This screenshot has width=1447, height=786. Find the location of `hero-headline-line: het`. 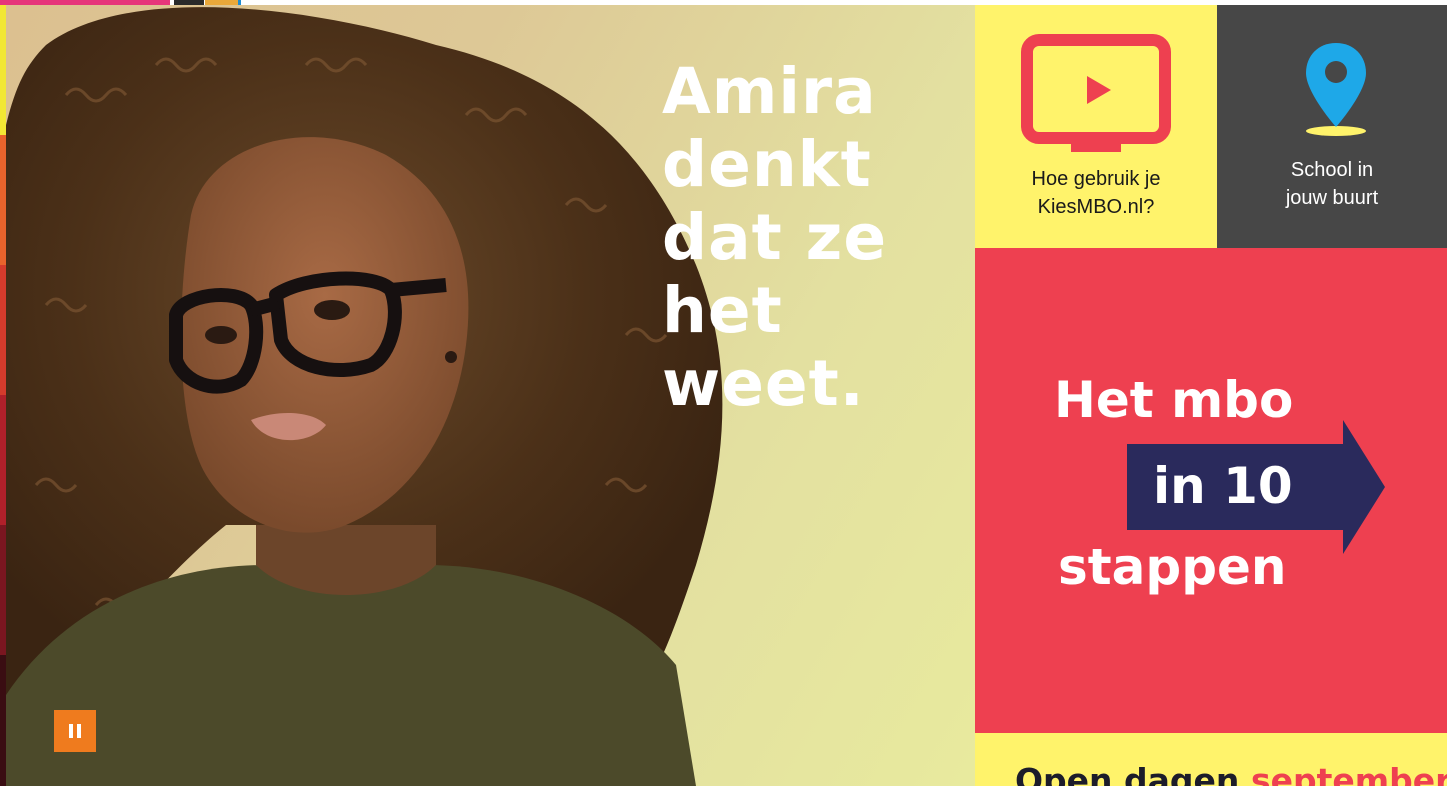

hero-headline-line: het is located at coordinates (722, 310).